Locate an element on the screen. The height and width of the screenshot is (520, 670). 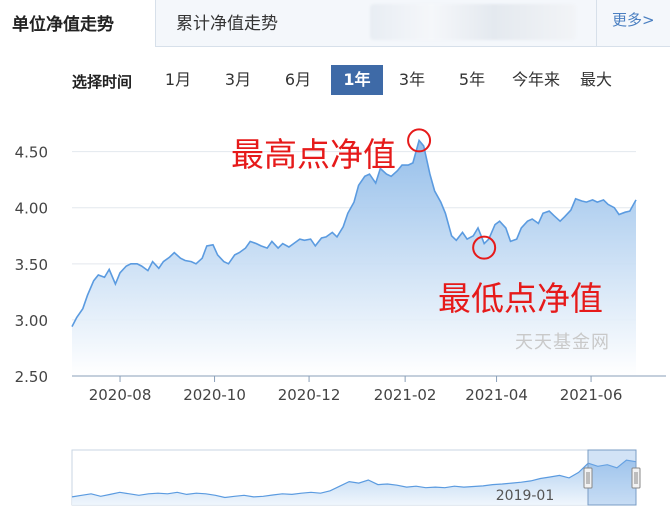
x-tick-label: 2020-12 is located at coordinates (309, 395).